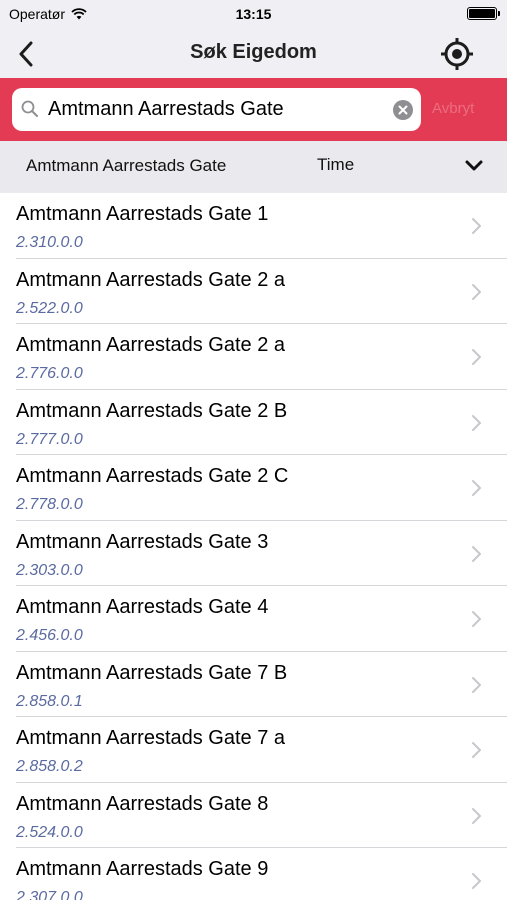 Image resolution: width=507 pixels, height=900 pixels. I want to click on search-icon, so click(29, 108).